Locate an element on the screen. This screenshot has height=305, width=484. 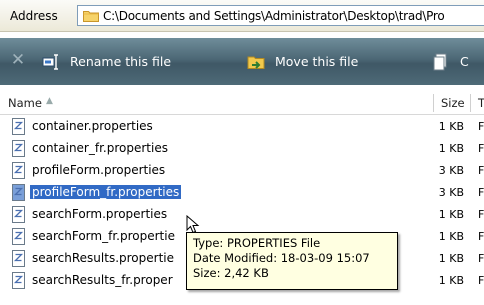
file-row: container.properties 1 KB F is located at coordinates (242, 127).